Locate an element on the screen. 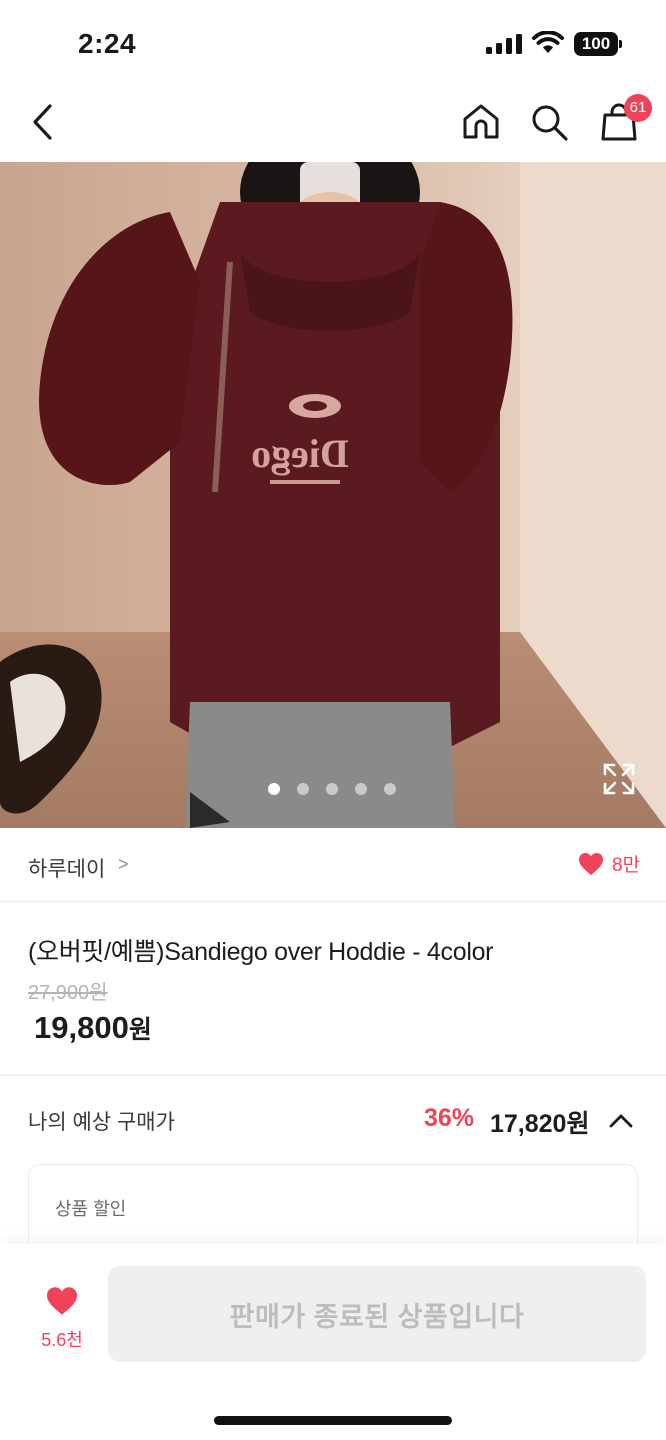  battery-icon: 100 is located at coordinates (598, 44).